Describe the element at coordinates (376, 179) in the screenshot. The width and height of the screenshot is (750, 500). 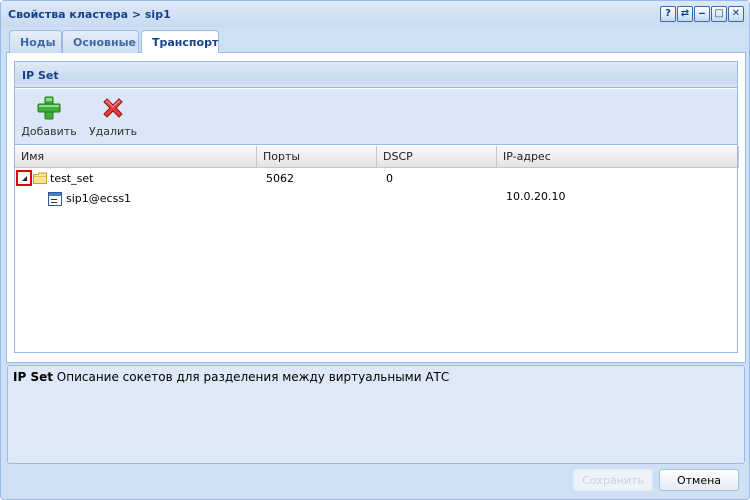
I see `tree-row: test_set 5062 0` at that location.